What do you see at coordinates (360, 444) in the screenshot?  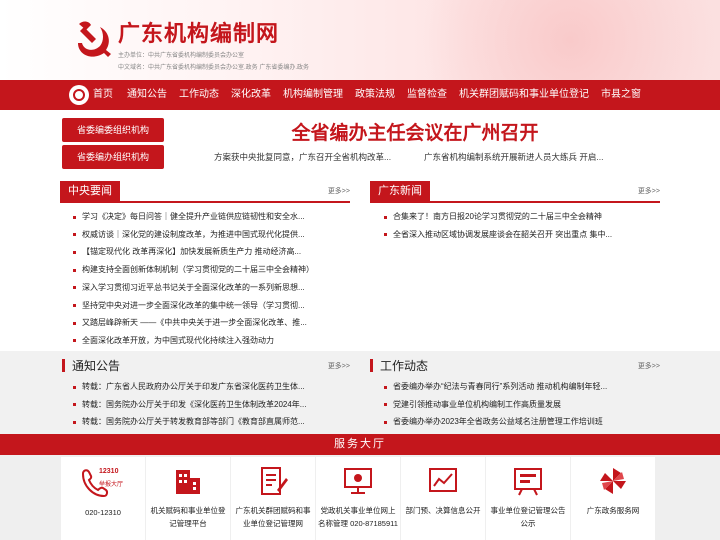 I see `service-hall-title: 服务大厅` at bounding box center [360, 444].